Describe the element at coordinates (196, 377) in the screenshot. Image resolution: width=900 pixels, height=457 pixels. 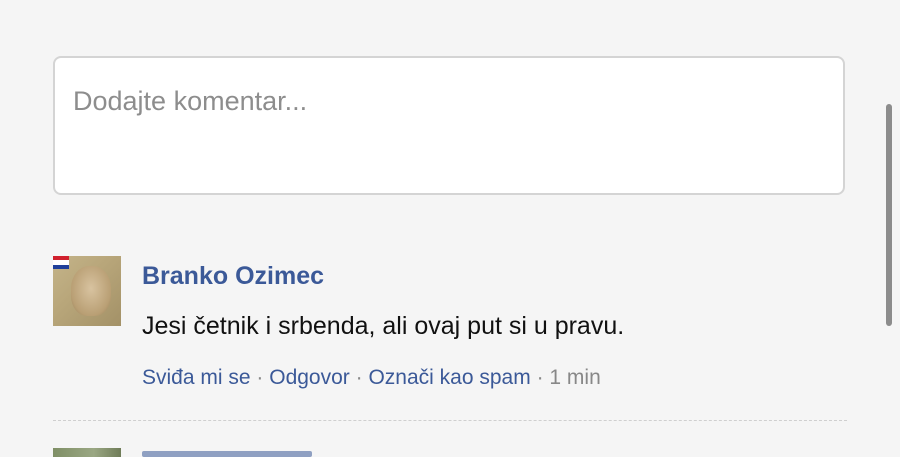
I see `like-link: Sviđa mi se` at that location.